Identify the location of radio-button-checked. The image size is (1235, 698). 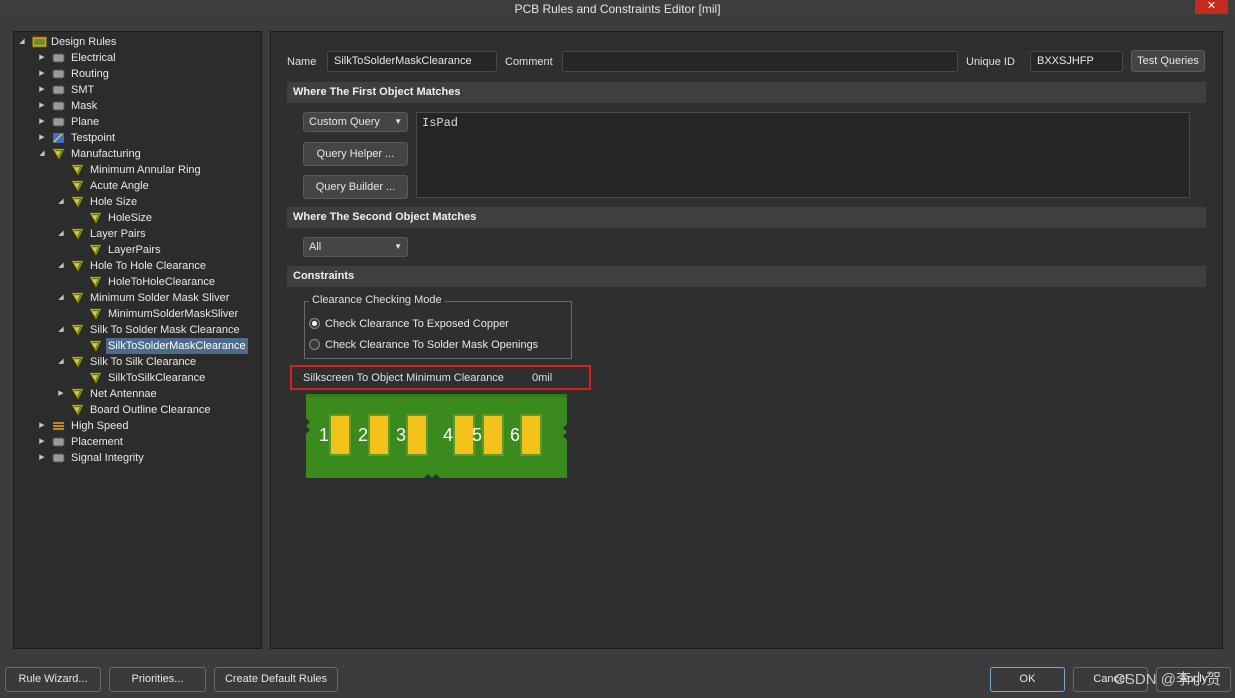
(314, 323).